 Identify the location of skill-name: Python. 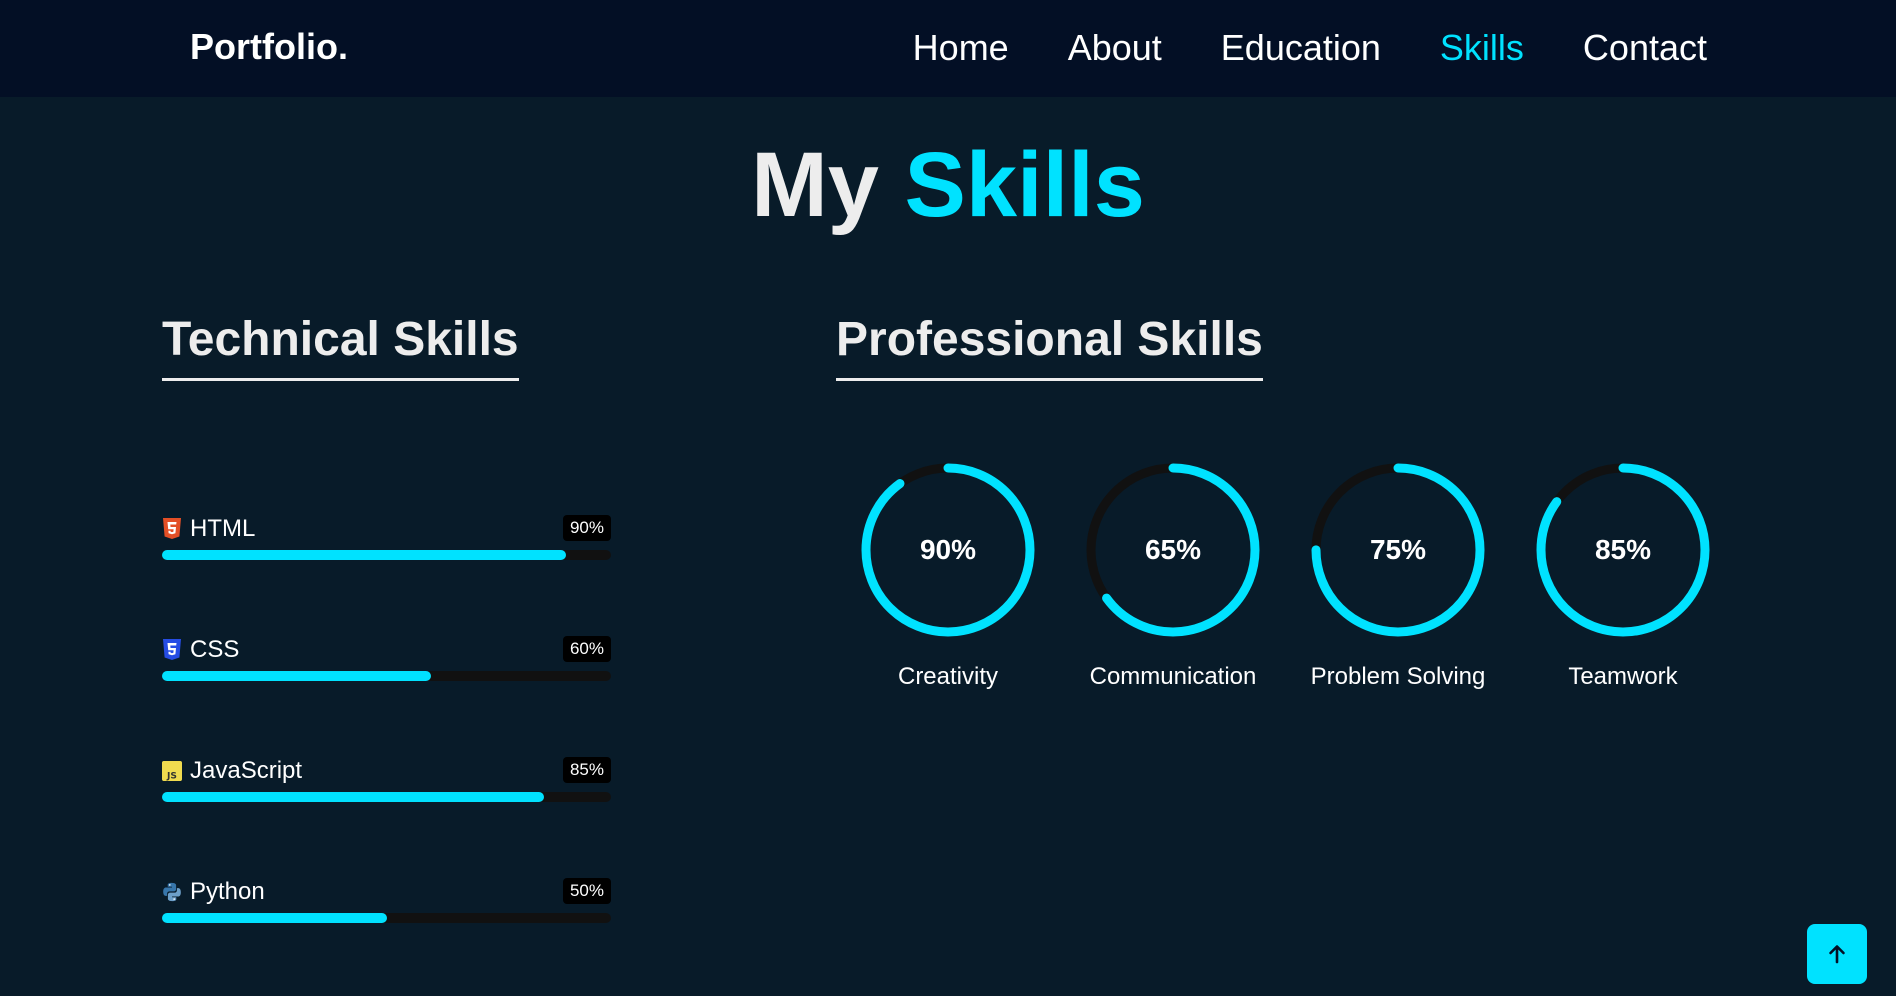
(227, 891).